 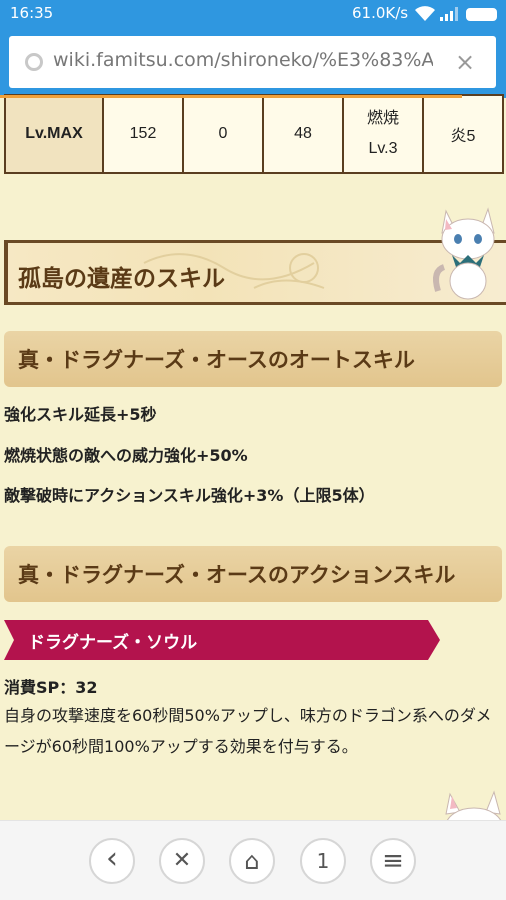 I want to click on sp-cost: 消費SP：32, so click(x=51, y=687).